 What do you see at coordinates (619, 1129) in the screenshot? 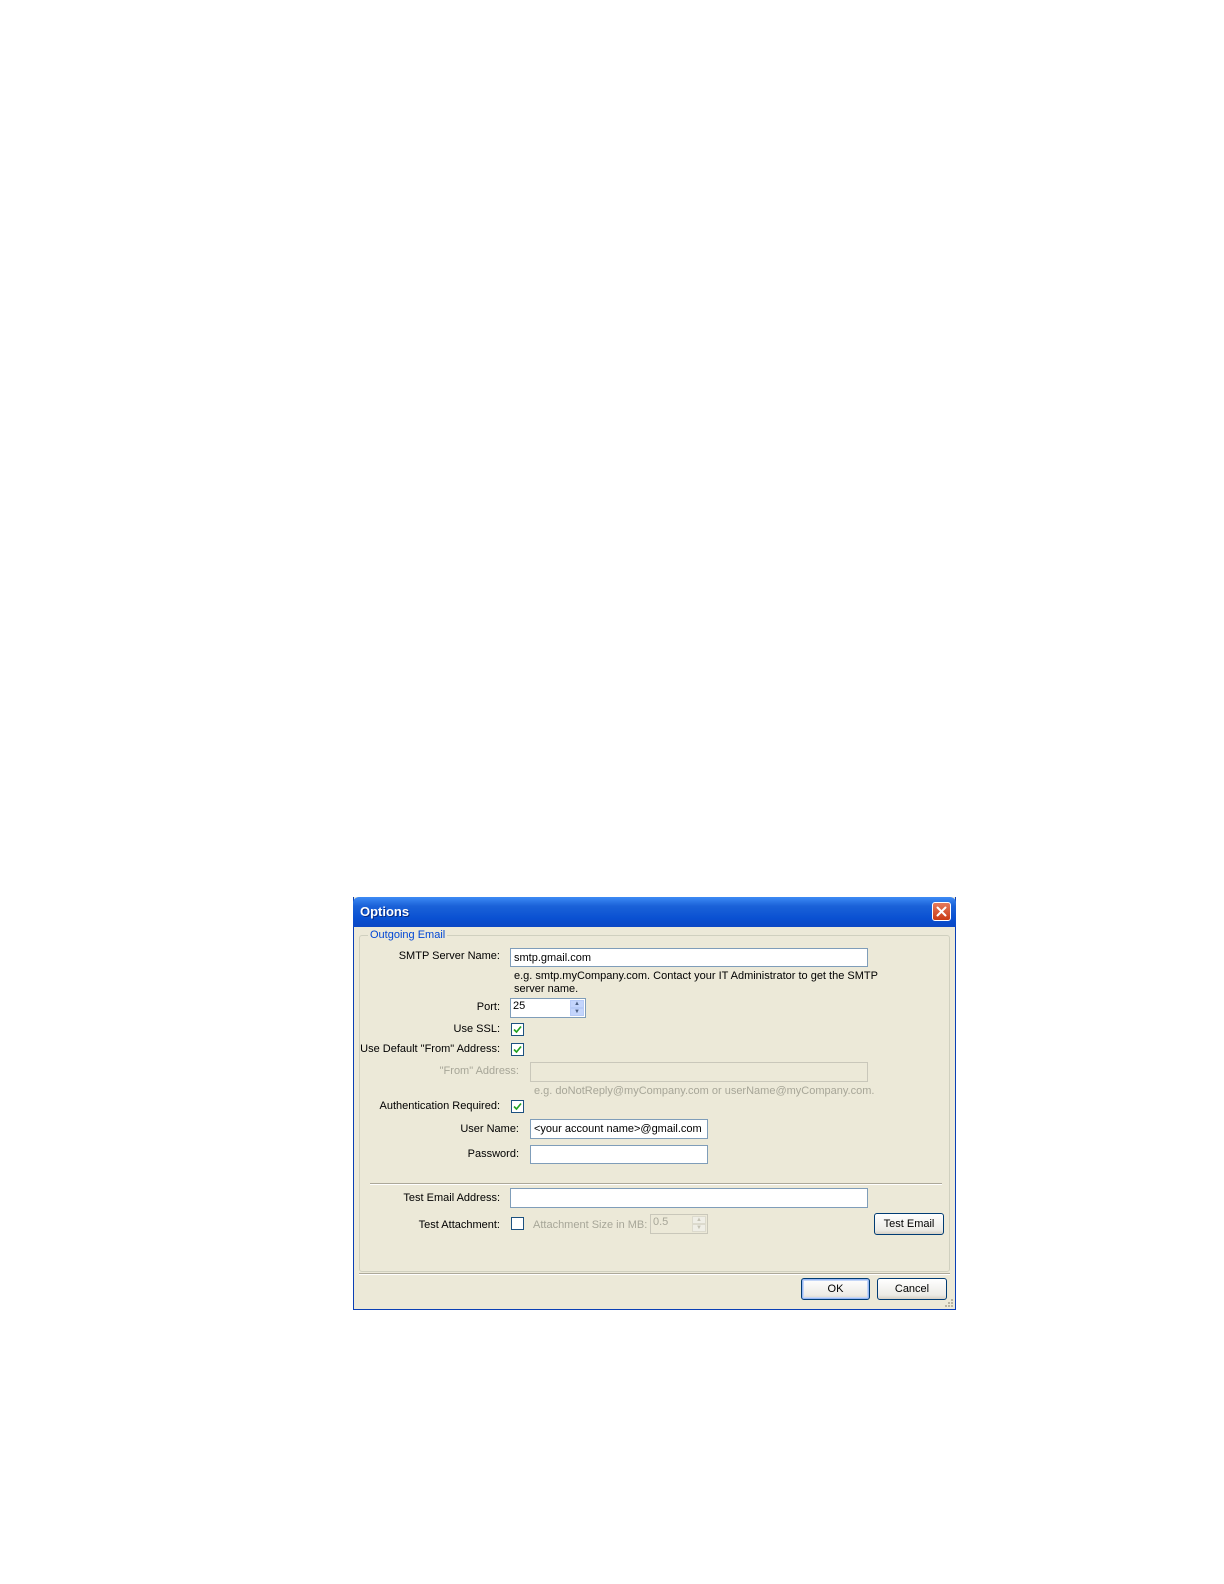
I see `user-name-input` at bounding box center [619, 1129].